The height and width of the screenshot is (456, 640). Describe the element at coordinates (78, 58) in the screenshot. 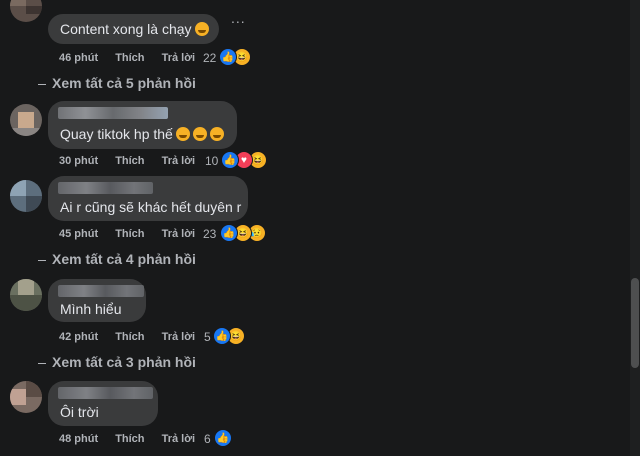

I see `comment-time: 46 phút` at that location.